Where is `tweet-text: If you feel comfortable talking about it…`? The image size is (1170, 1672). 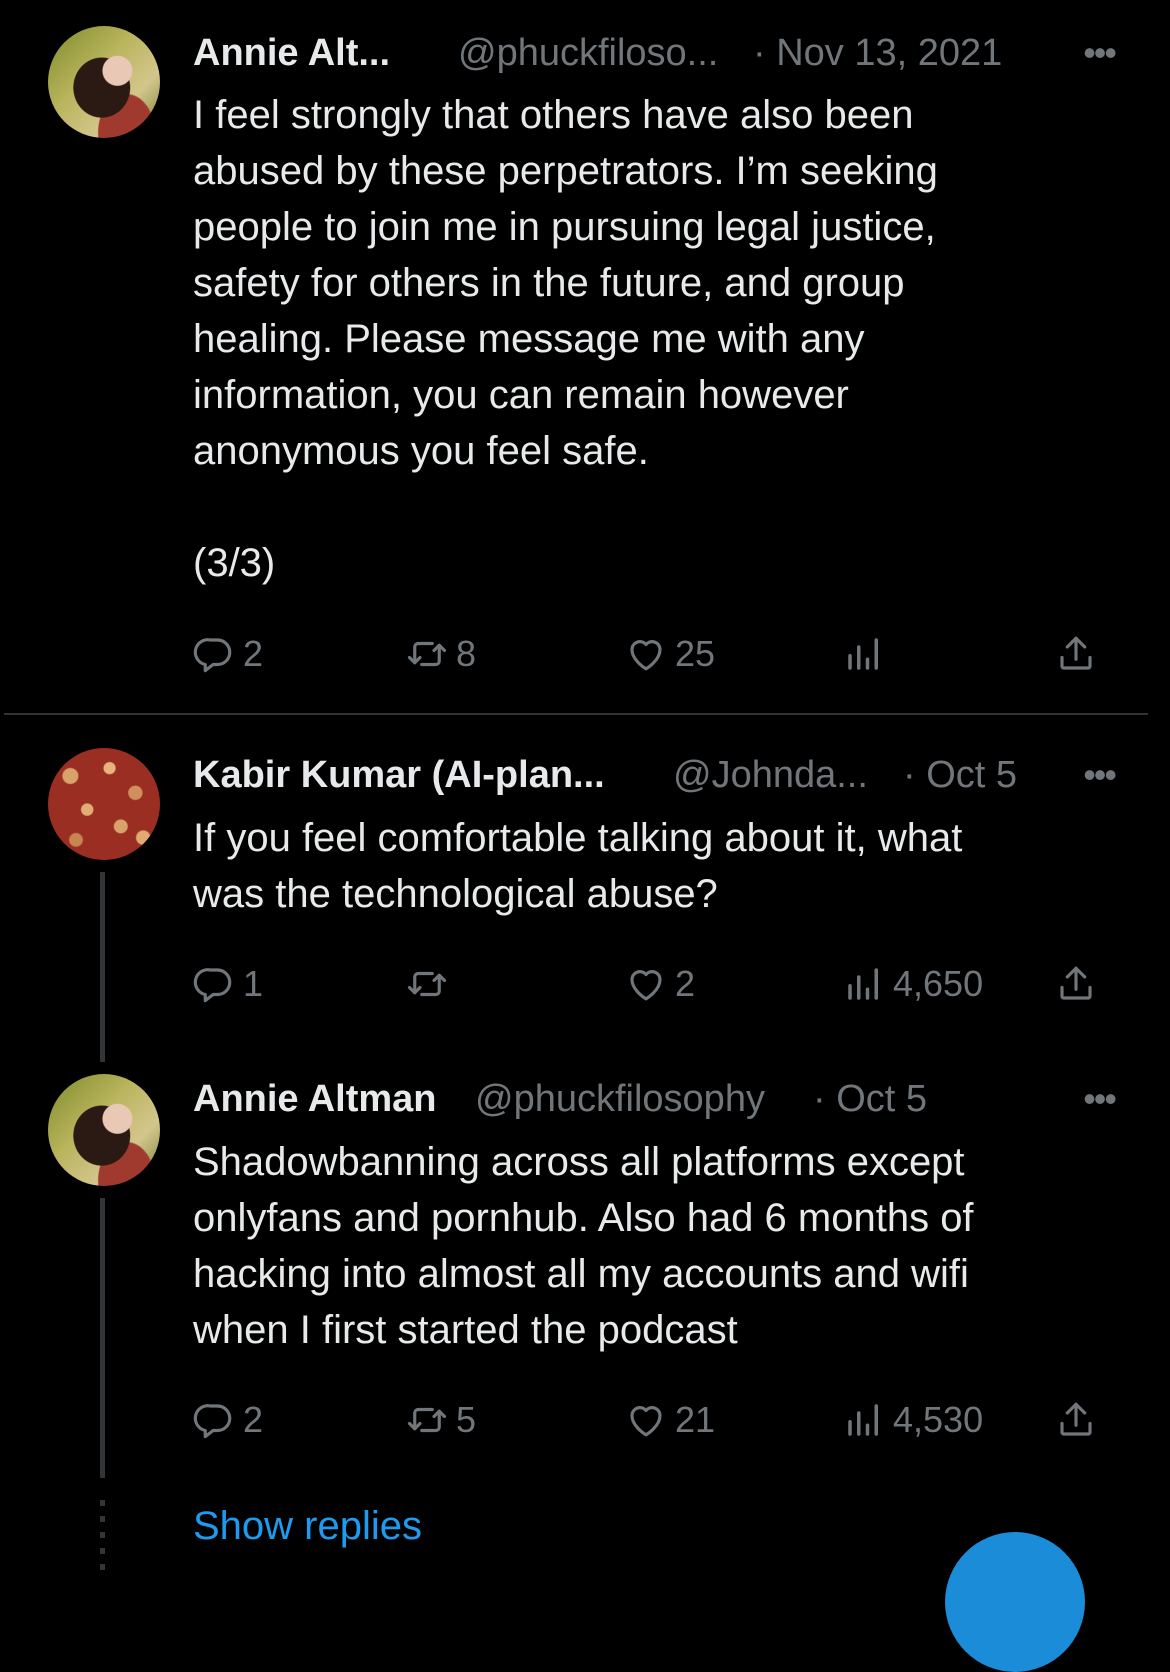
tweet-text: If you feel comfortable talking about it… is located at coordinates (578, 866).